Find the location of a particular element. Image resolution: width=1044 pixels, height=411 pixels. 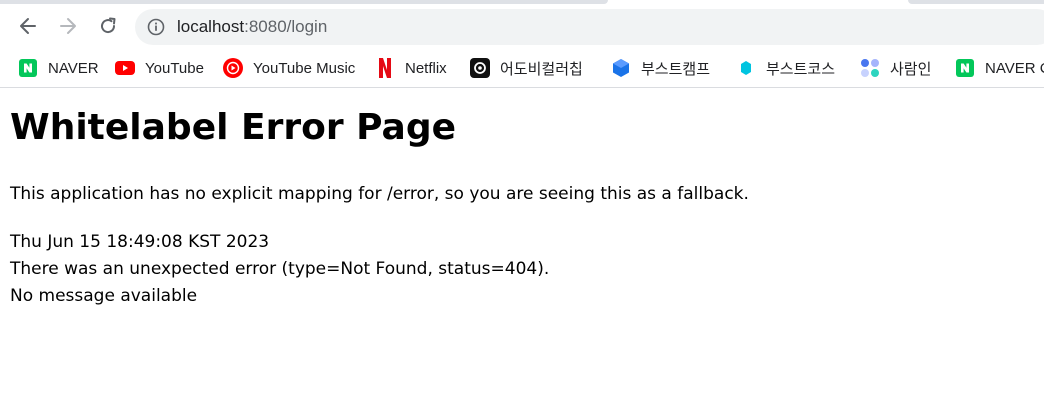

url-host: localhost is located at coordinates (211, 26).